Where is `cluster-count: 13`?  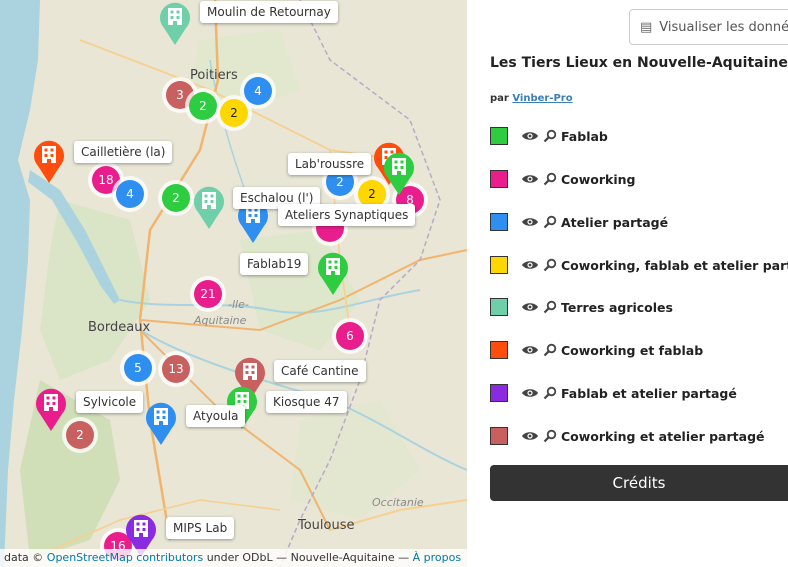 cluster-count: 13 is located at coordinates (176, 369).